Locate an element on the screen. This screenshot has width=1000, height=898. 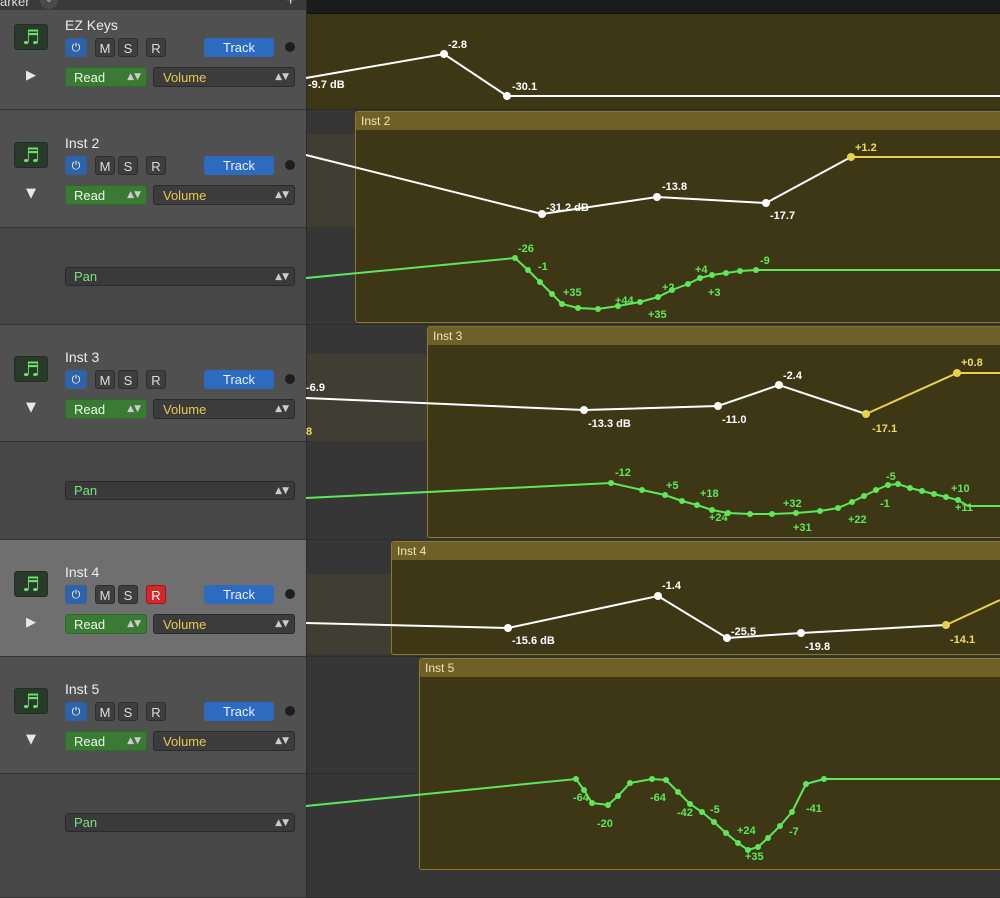
track-name: Inst 4 is located at coordinates (82, 572).